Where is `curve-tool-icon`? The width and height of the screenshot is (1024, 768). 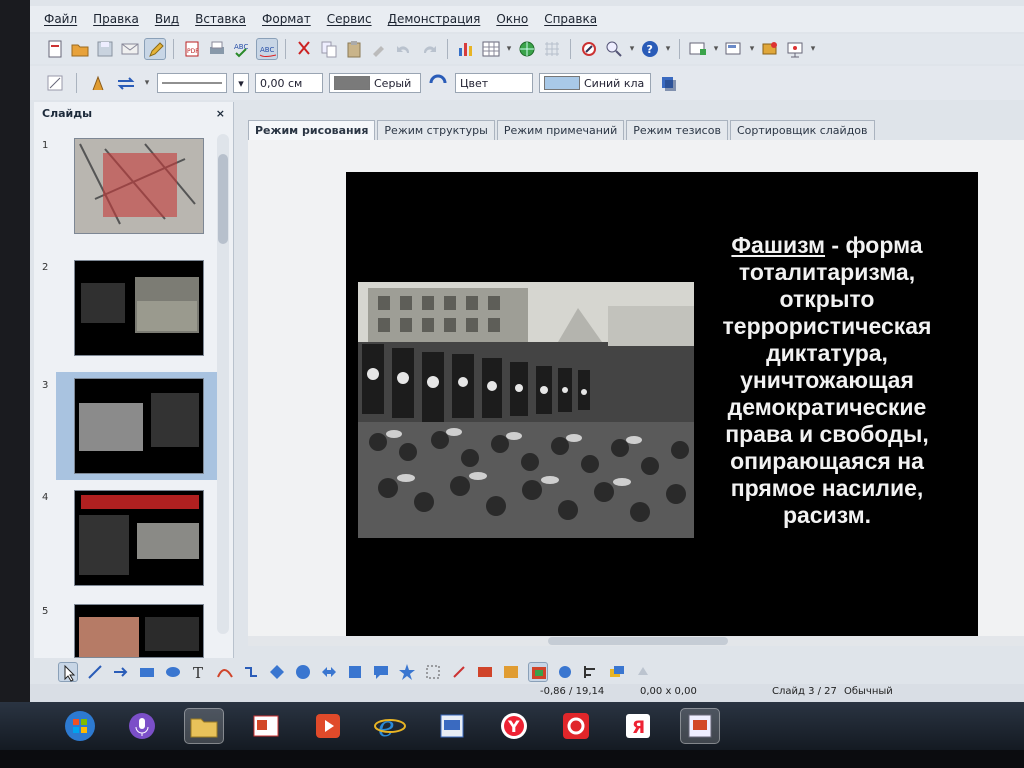 curve-tool-icon is located at coordinates (225, 672).